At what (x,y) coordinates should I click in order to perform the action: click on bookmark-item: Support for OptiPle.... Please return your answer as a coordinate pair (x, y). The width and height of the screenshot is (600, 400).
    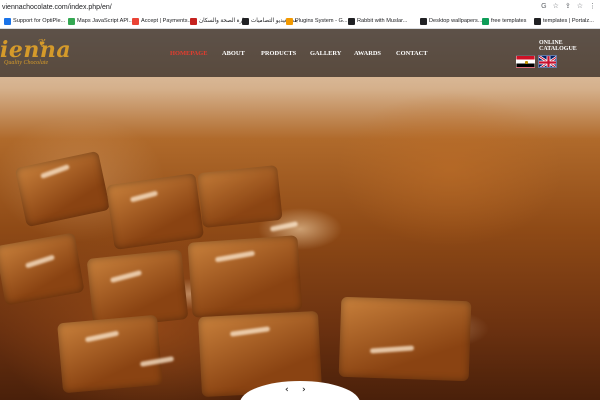
    Looking at the image, I should click on (34, 21).